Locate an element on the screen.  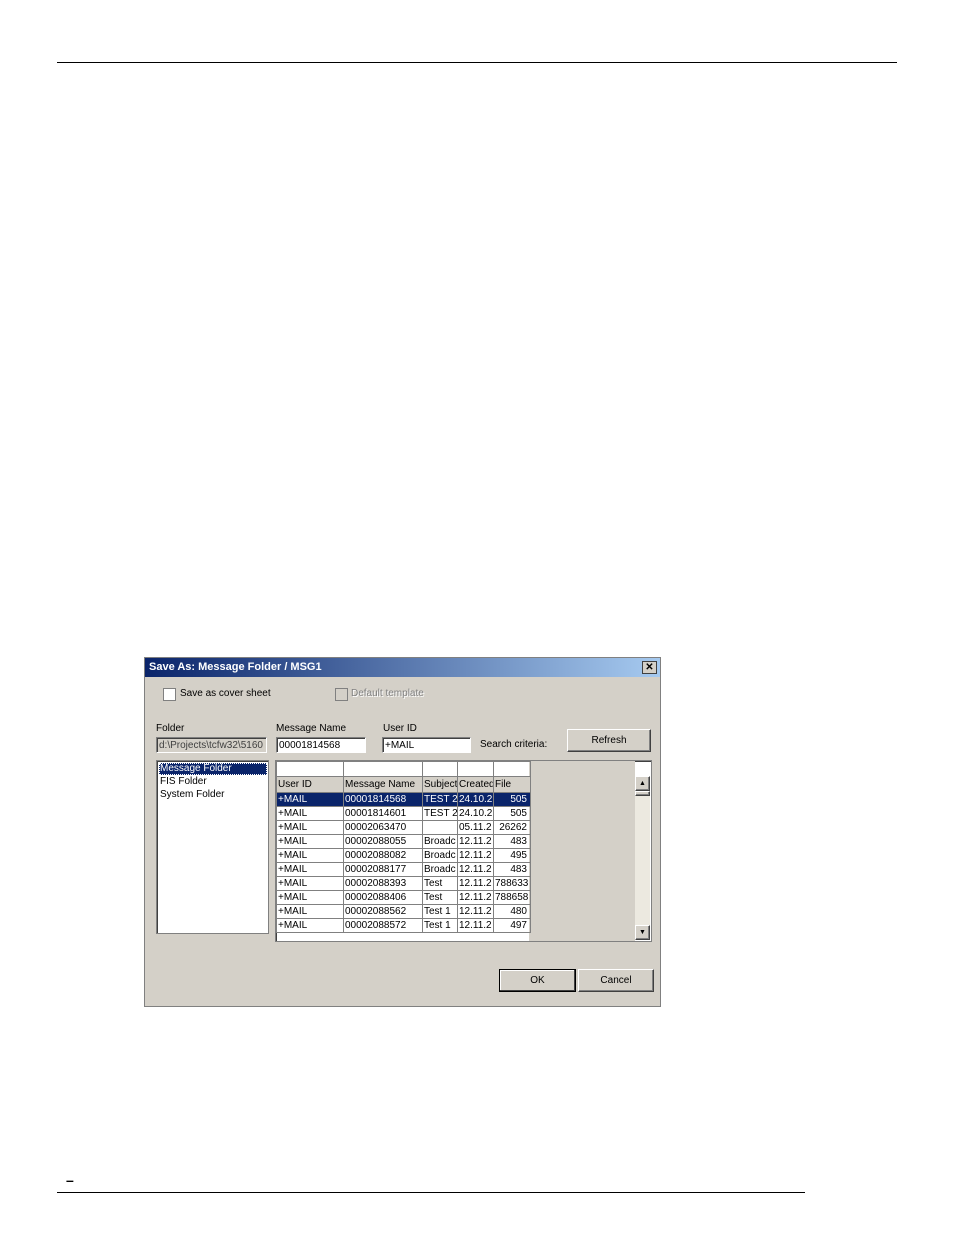
table-cell: 00002088406 is located at coordinates (383, 897).